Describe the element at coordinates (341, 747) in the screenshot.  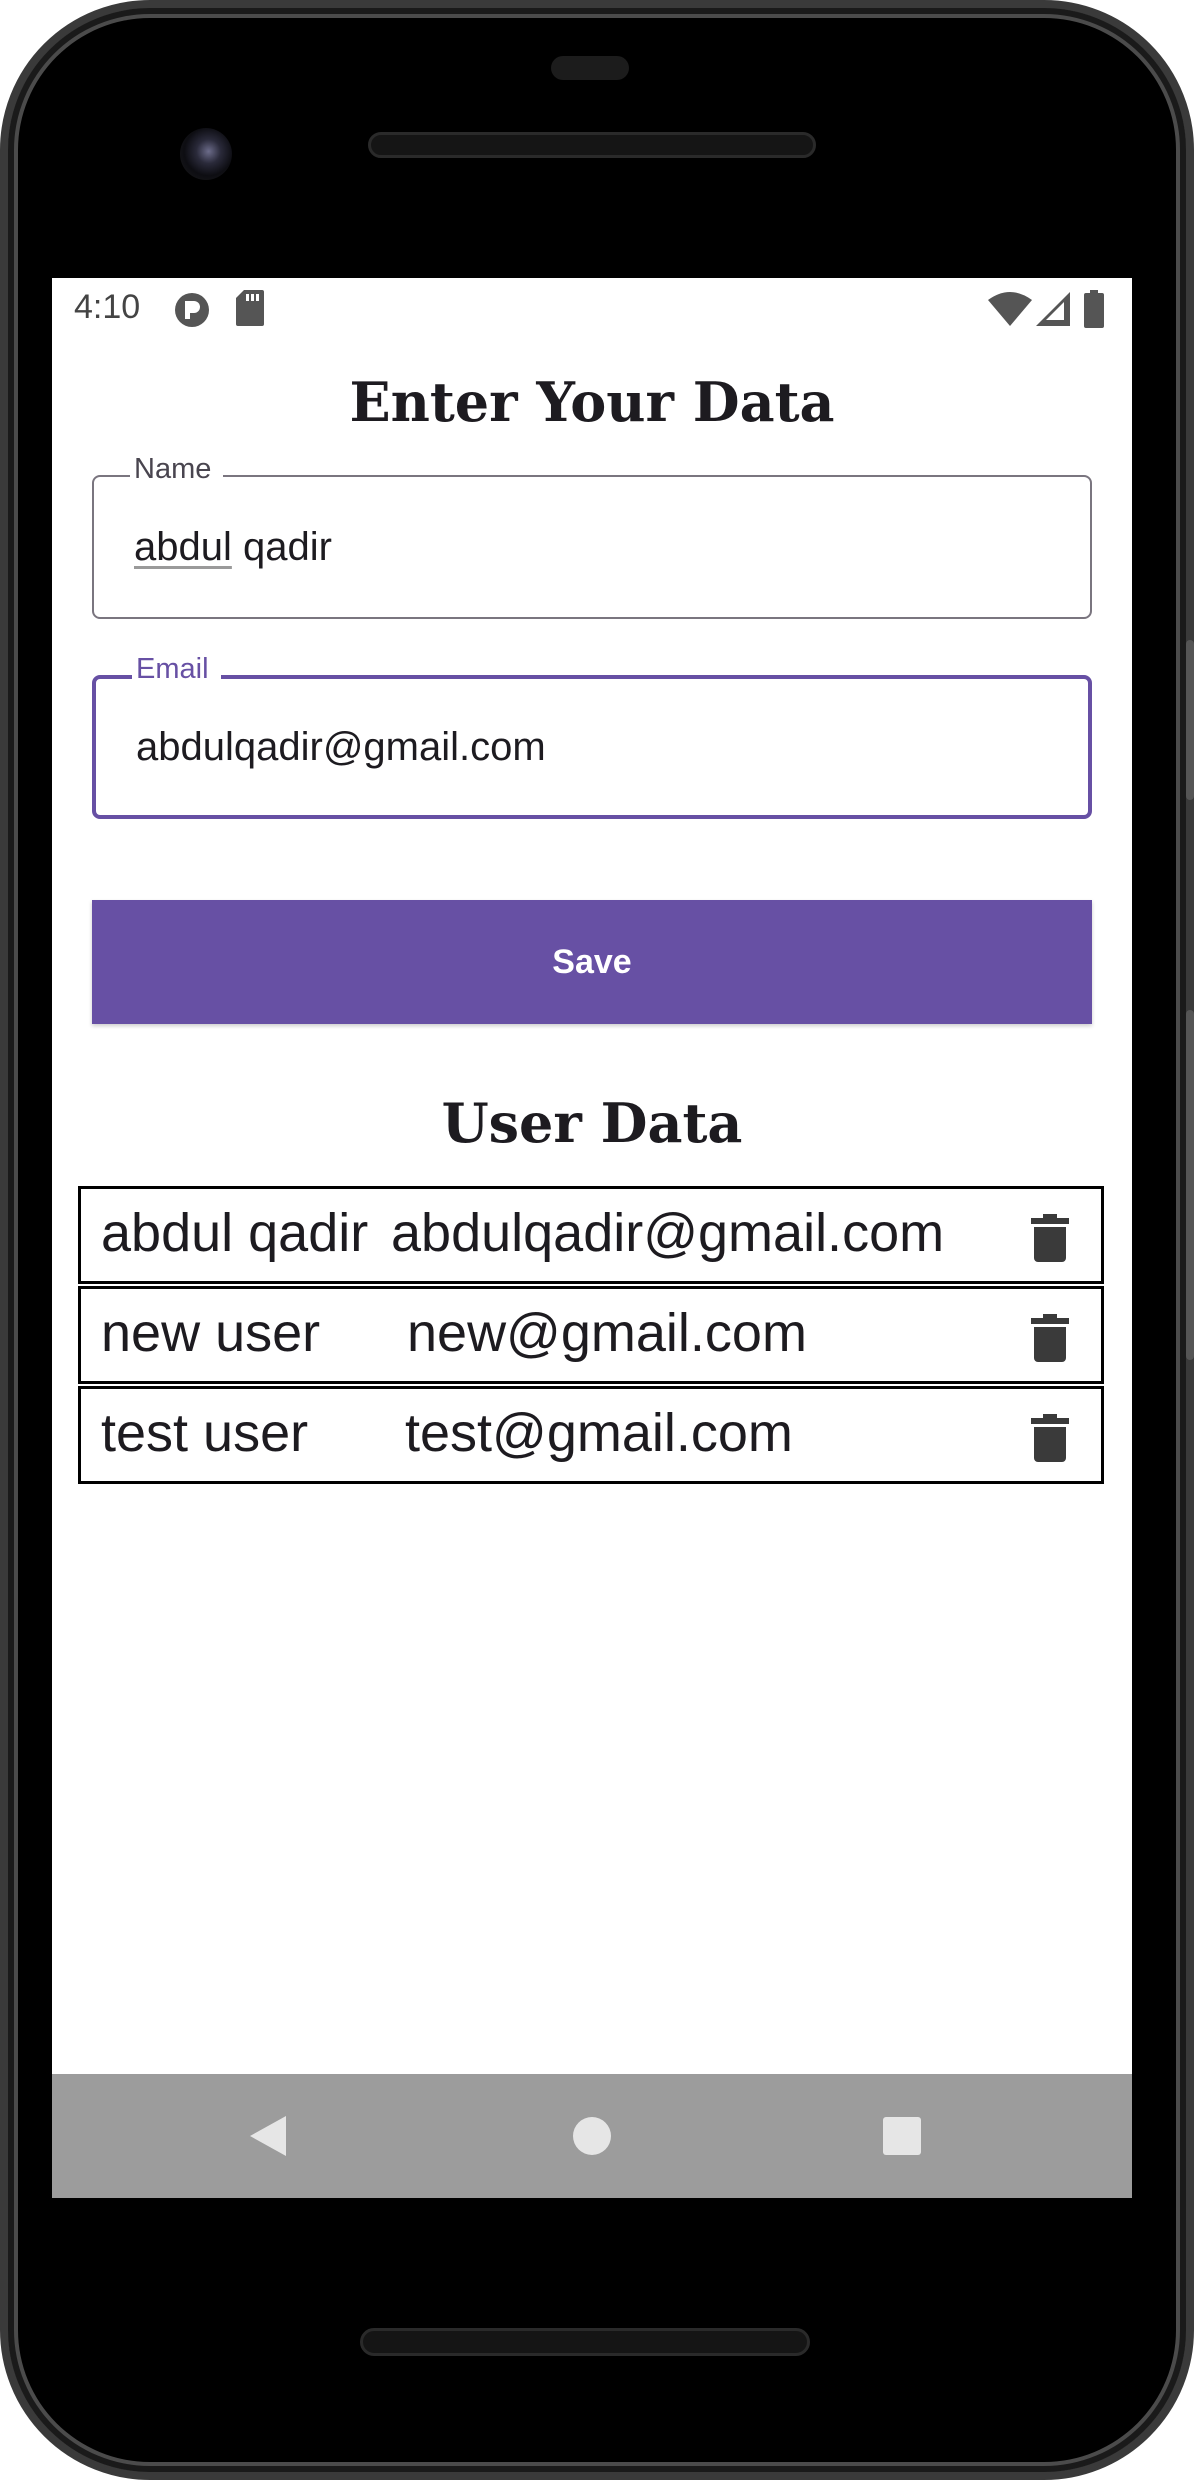
I see `email-field-value: abdulqadir@gmail.com` at that location.